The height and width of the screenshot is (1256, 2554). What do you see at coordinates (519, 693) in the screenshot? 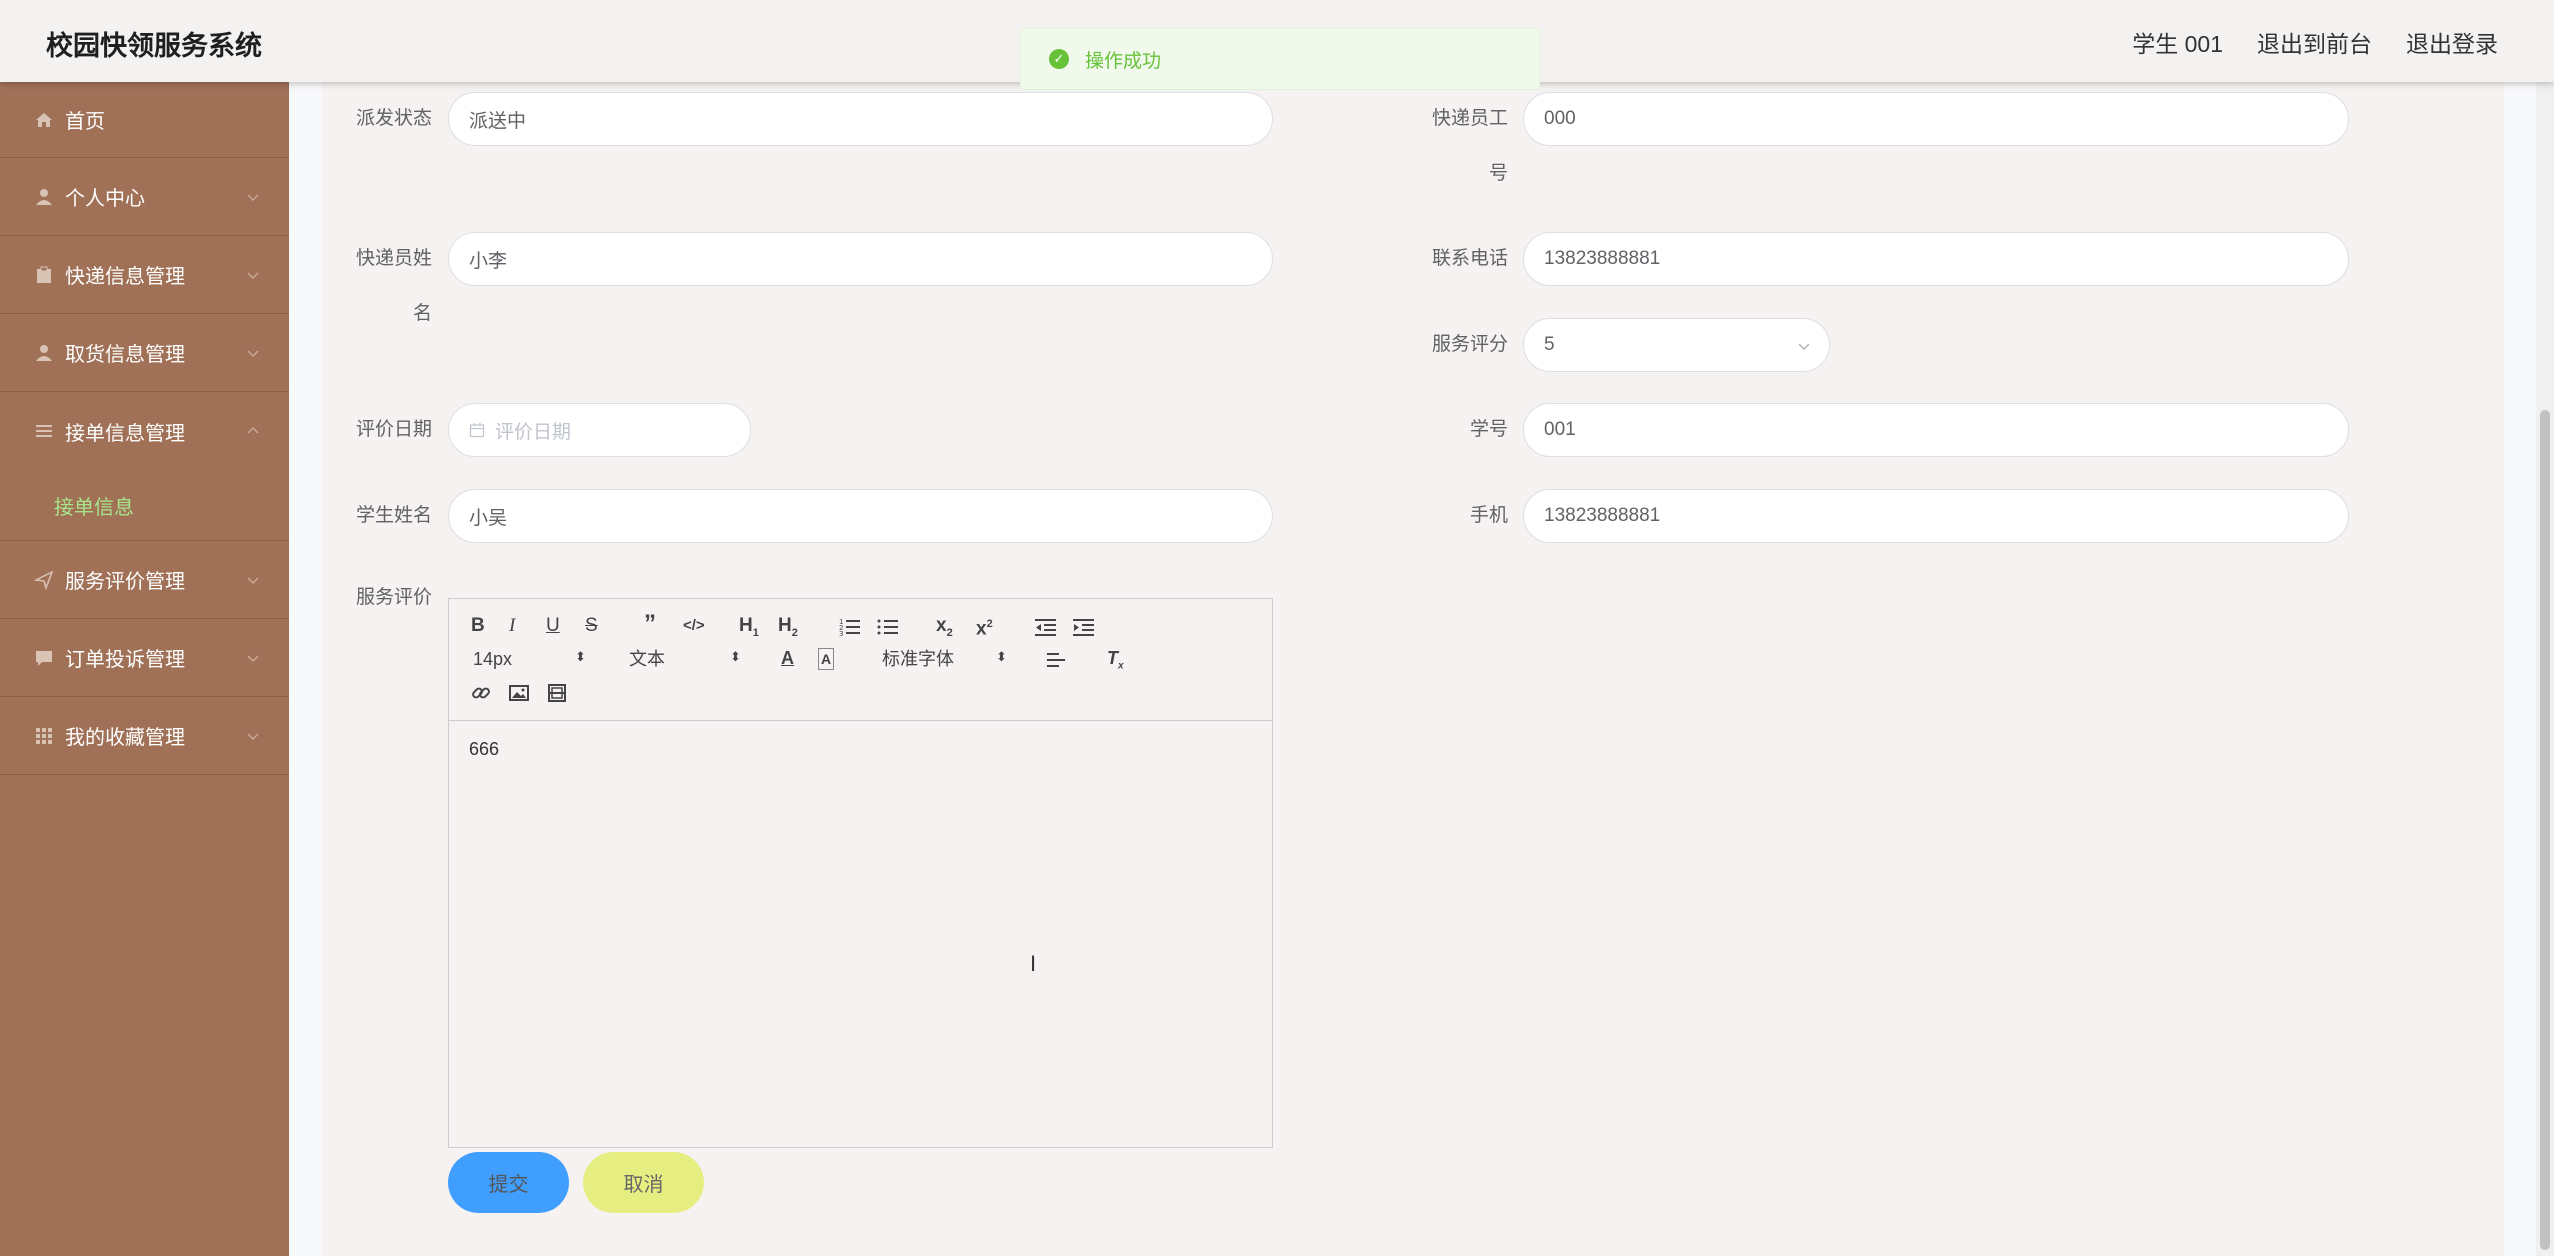
I see `image-icon` at bounding box center [519, 693].